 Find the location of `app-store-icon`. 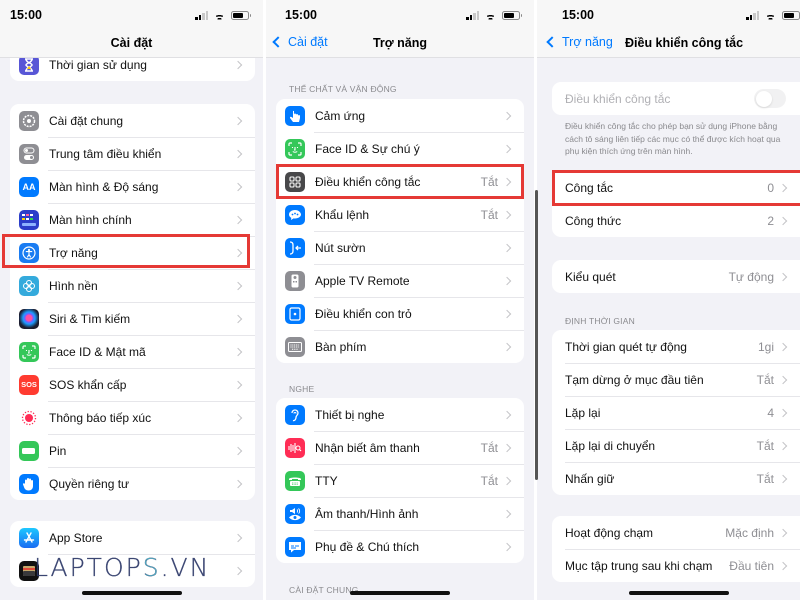

app-store-icon is located at coordinates (29, 537).